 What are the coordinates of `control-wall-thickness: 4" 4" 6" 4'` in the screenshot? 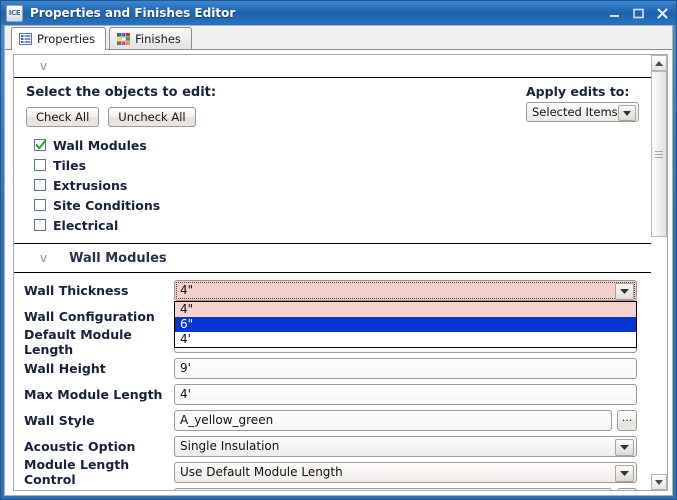 It's located at (405, 313).